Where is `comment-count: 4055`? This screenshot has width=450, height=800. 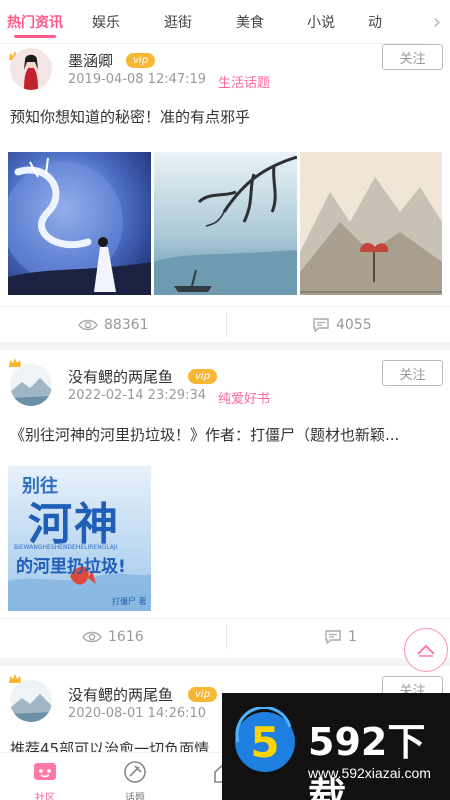 comment-count: 4055 is located at coordinates (342, 325).